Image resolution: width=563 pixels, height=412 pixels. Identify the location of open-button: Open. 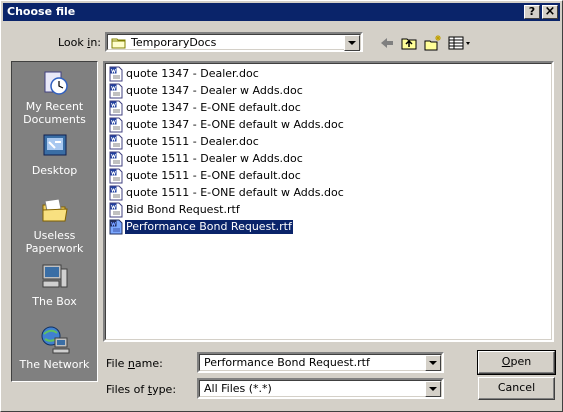
(516, 362).